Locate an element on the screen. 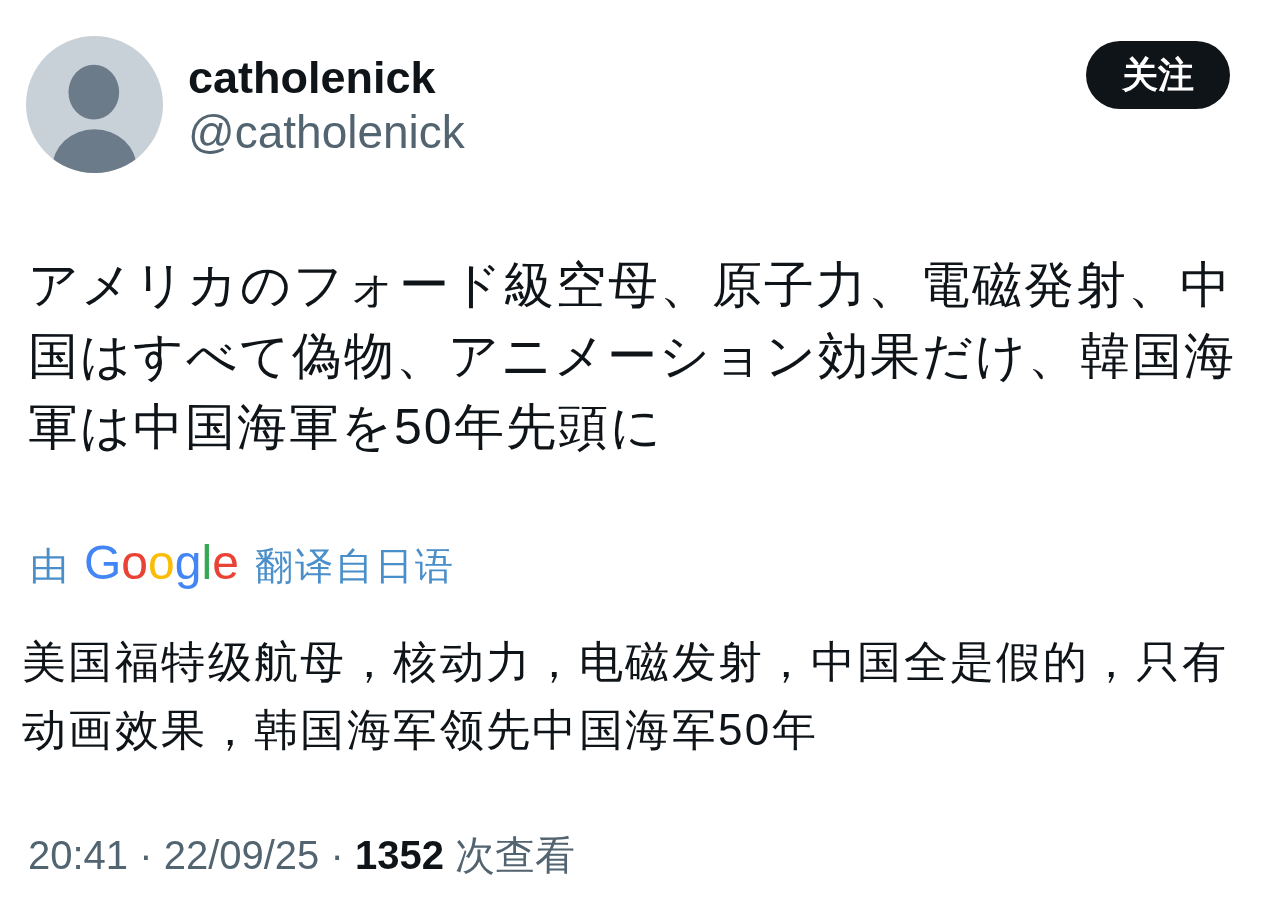 The image size is (1280, 922). avatar-silhouette-icon is located at coordinates (94, 104).